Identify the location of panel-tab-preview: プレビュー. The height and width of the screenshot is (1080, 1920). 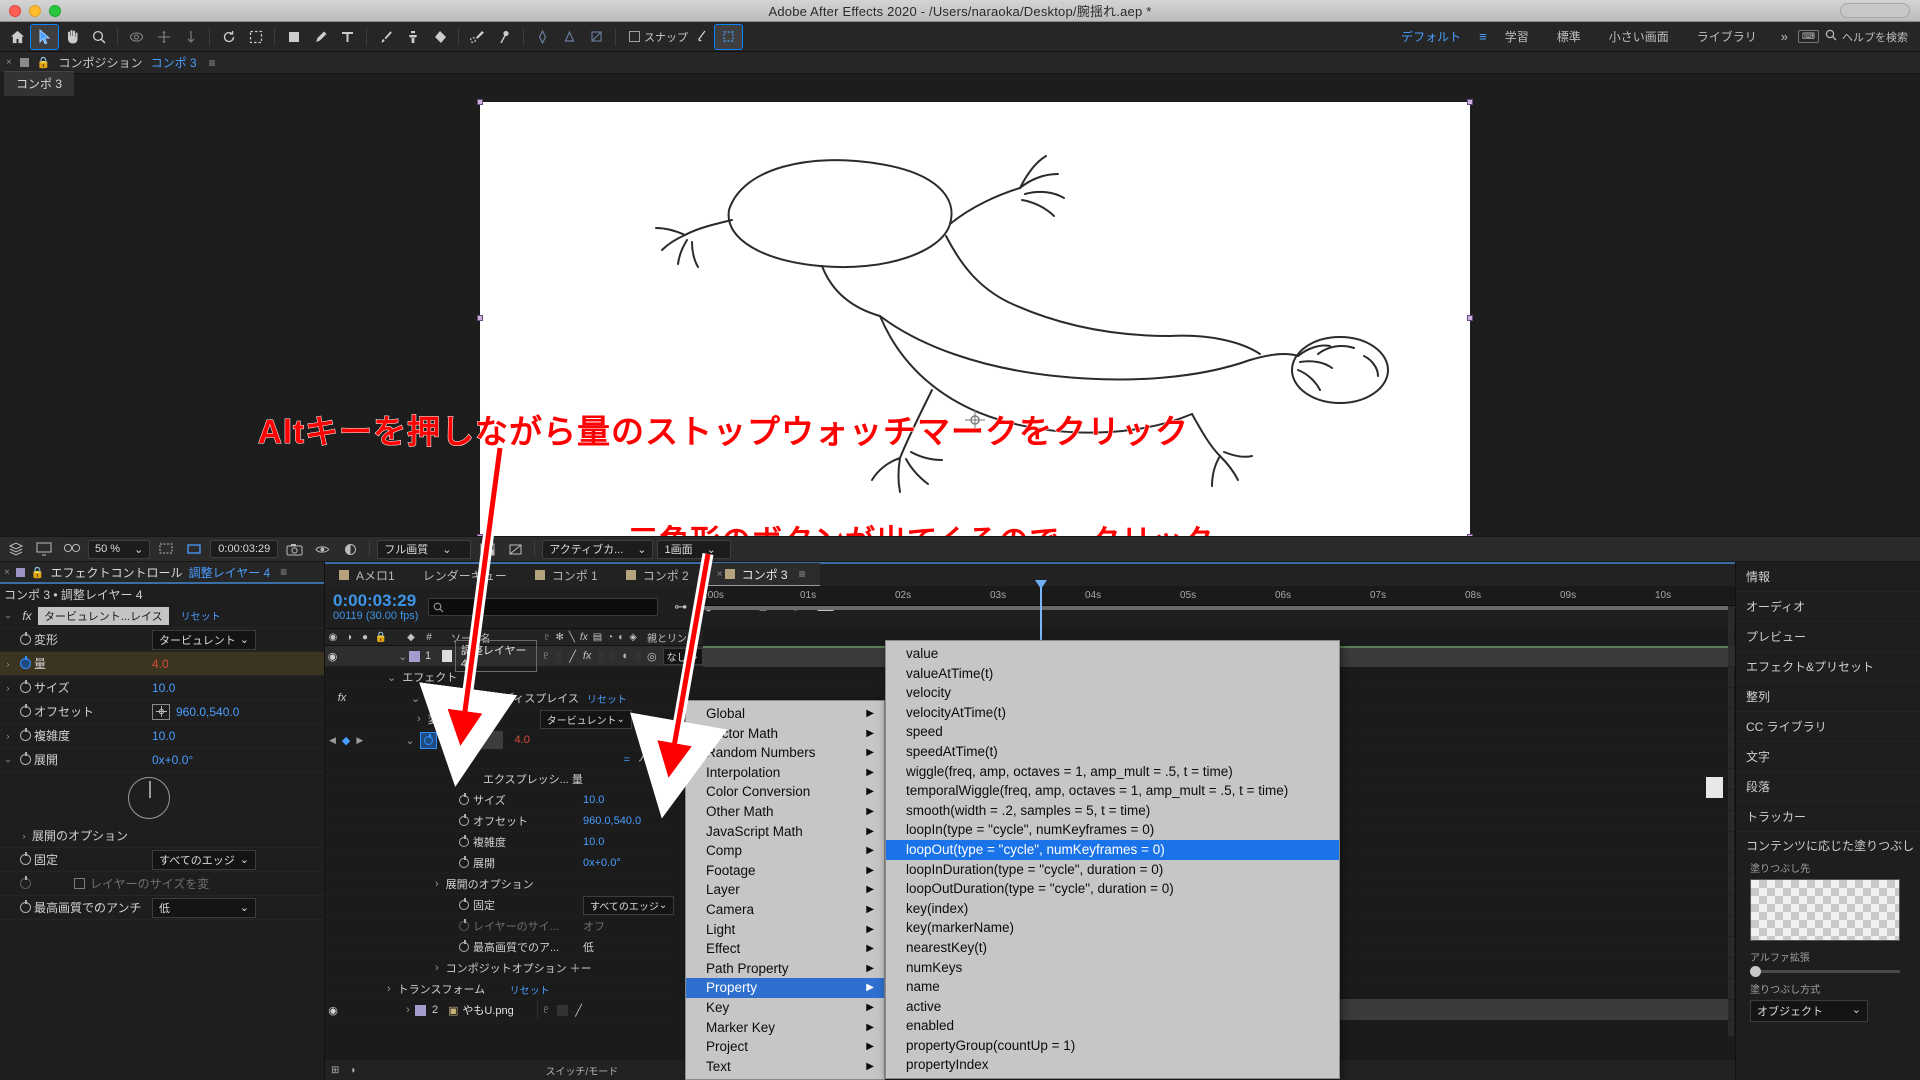
(1828, 637).